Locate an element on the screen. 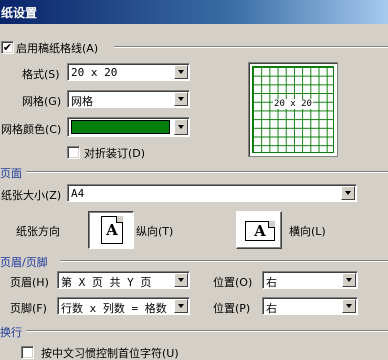  landscape-page-glyph: A is located at coordinates (260, 231).